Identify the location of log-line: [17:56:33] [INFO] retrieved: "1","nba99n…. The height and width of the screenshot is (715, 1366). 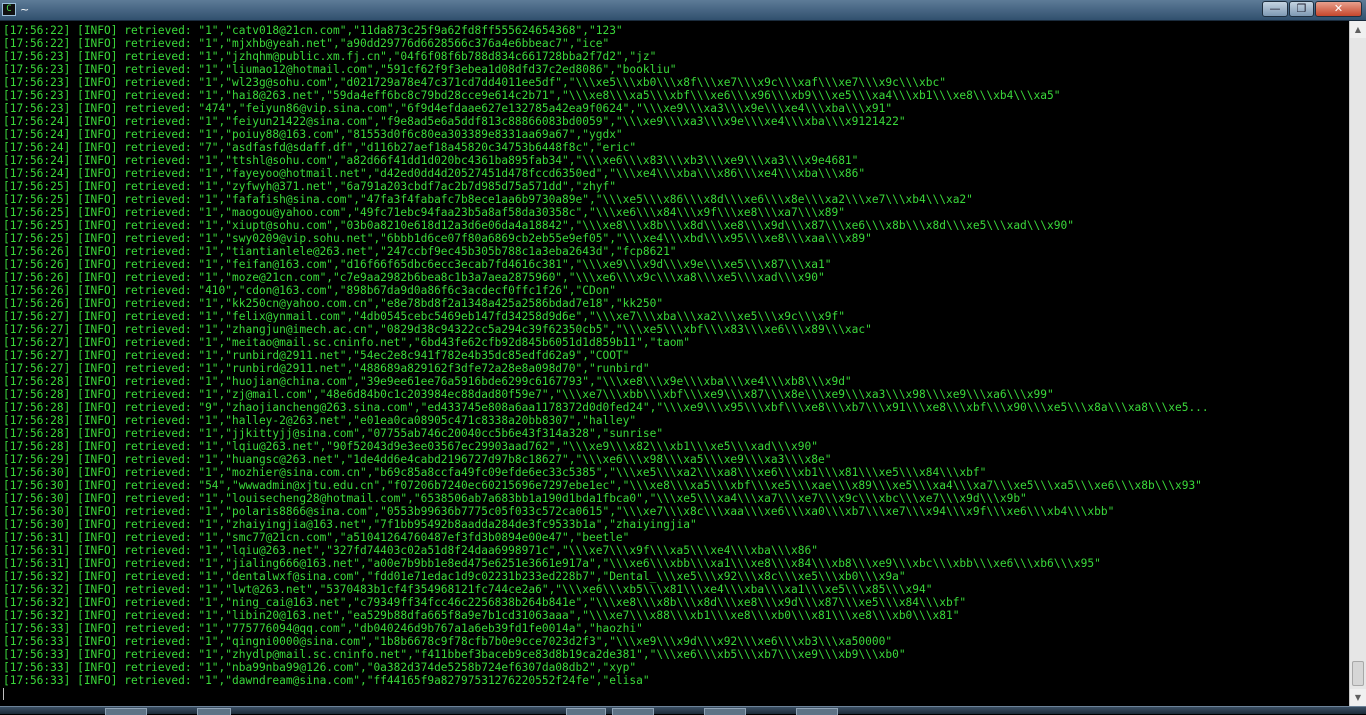
(320, 667).